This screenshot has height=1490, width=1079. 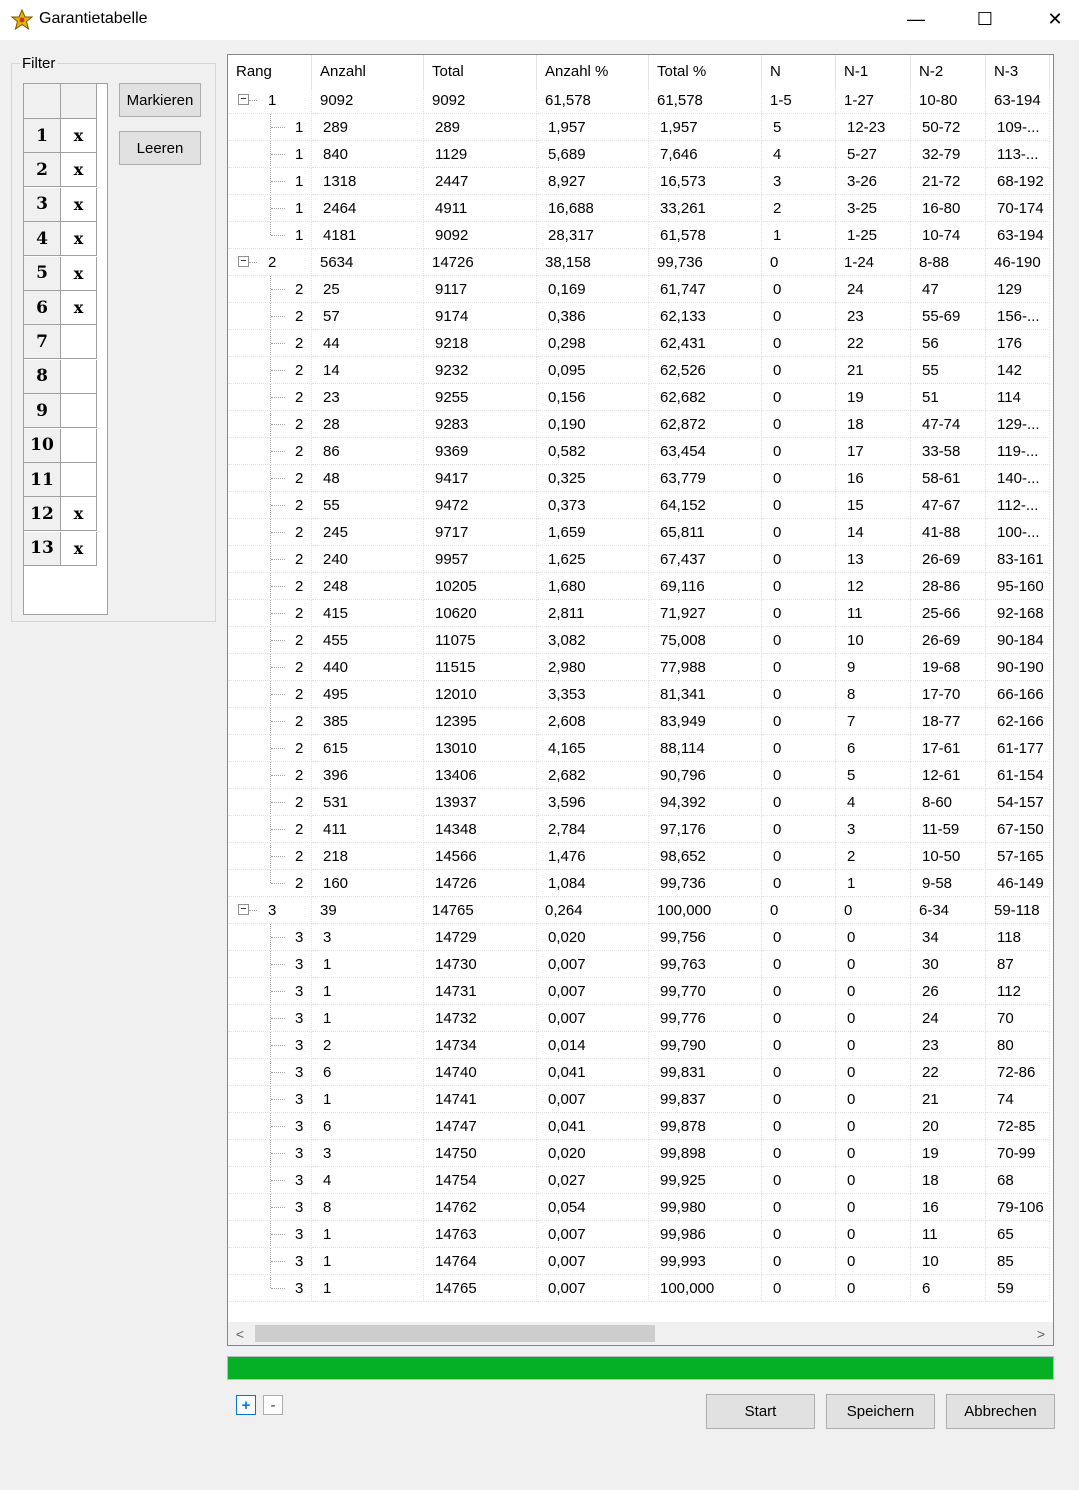 What do you see at coordinates (639, 829) in the screenshot?
I see `table-row: 2 411 14348 2,784 97,176 0 3 11-59 67-150` at bounding box center [639, 829].